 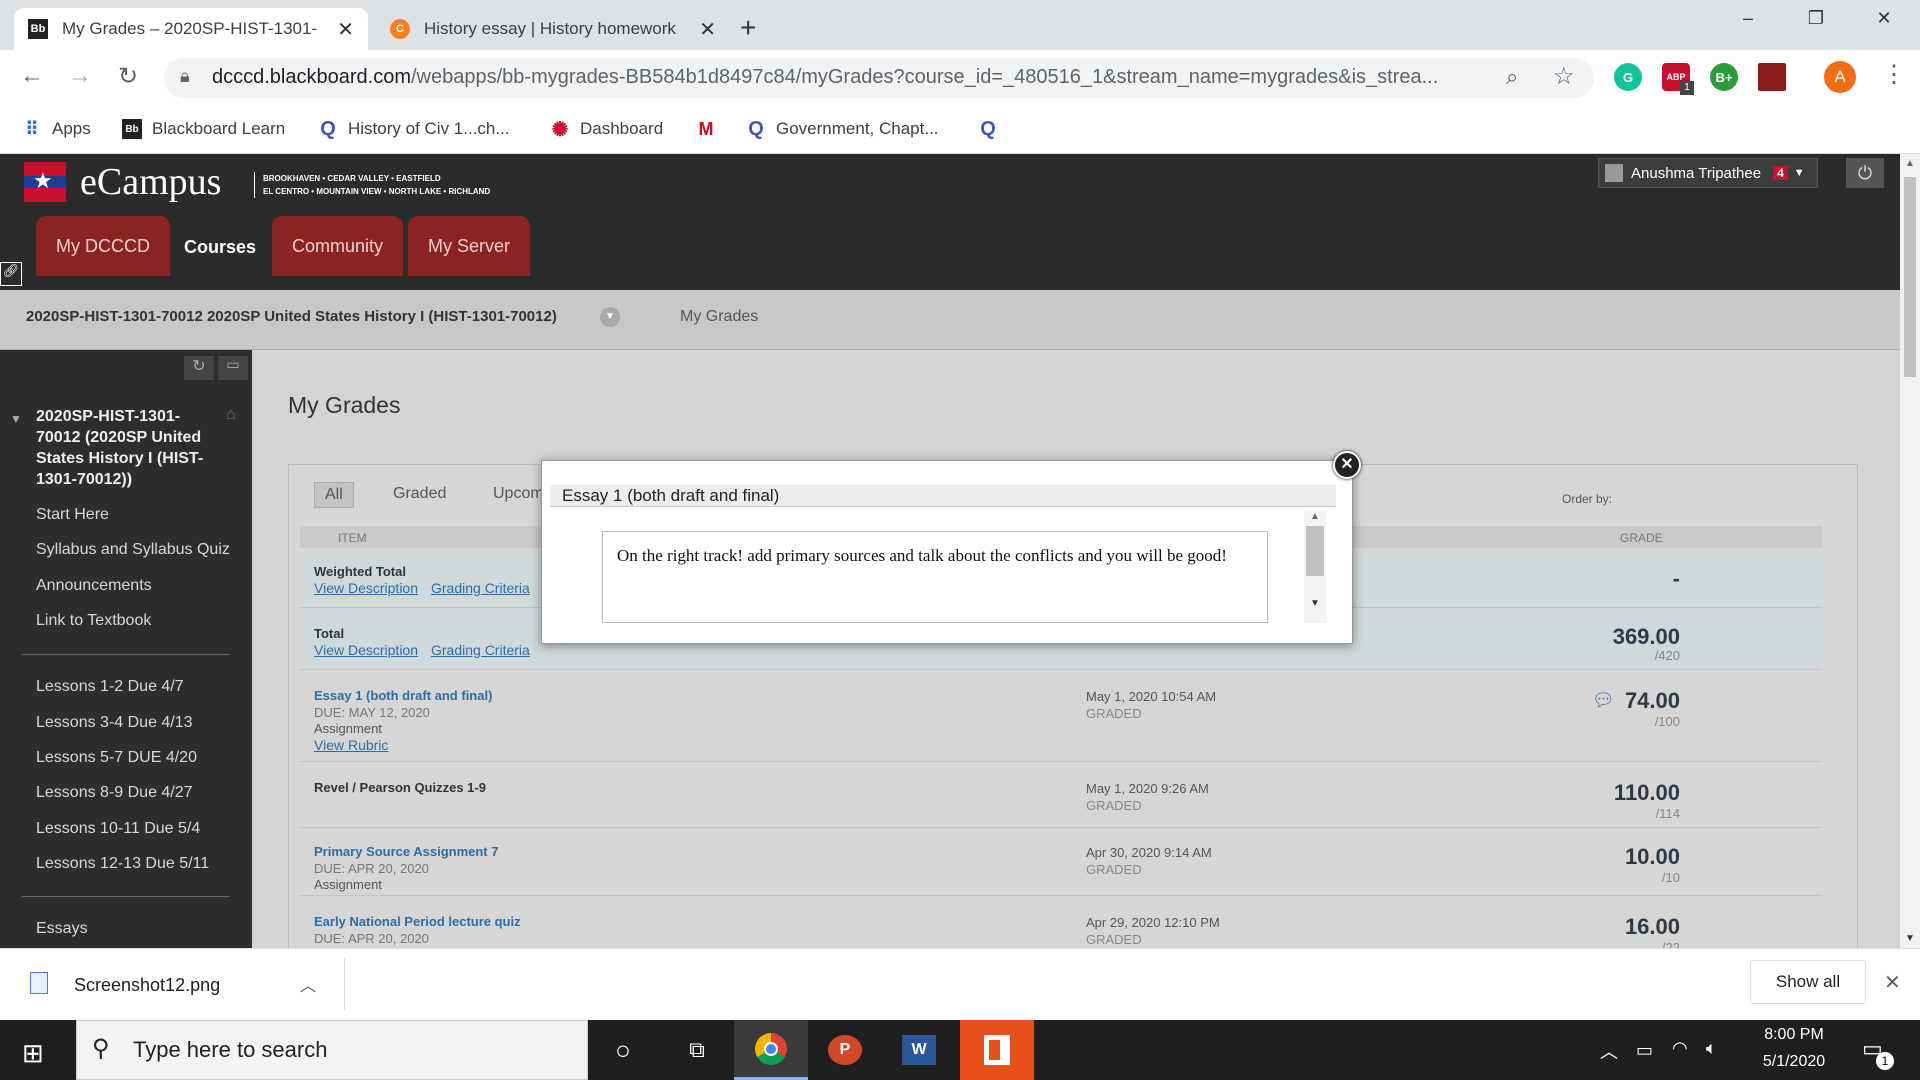 I want to click on item-name: Total, so click(x=329, y=633).